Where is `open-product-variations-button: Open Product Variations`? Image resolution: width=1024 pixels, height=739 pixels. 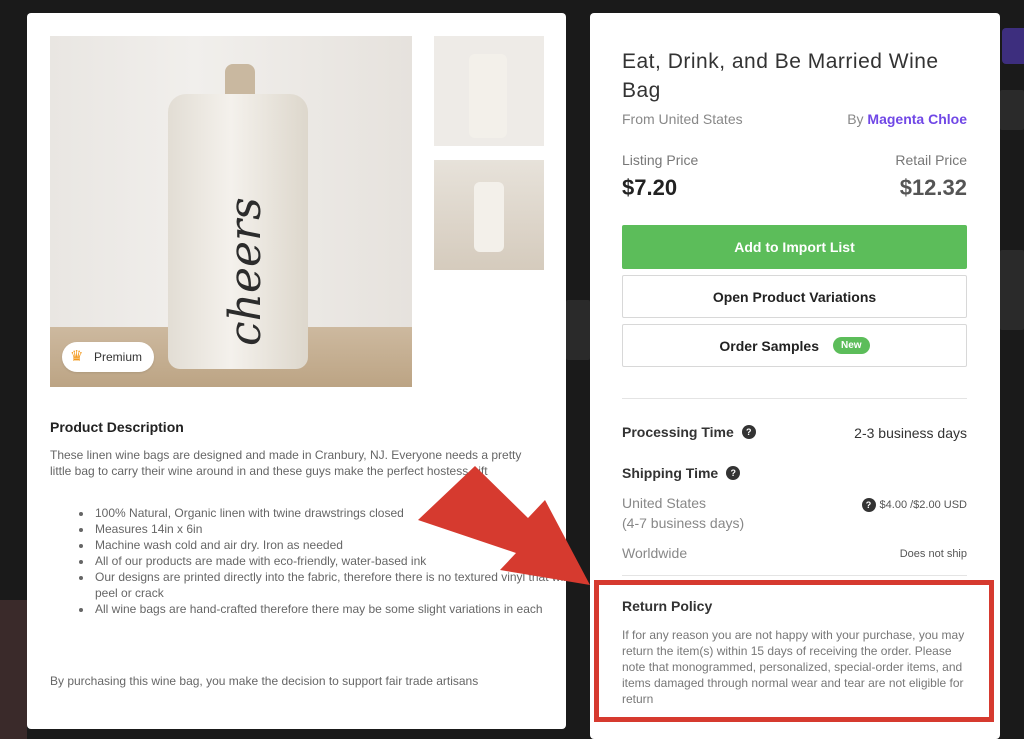
open-product-variations-button: Open Product Variations is located at coordinates (794, 296).